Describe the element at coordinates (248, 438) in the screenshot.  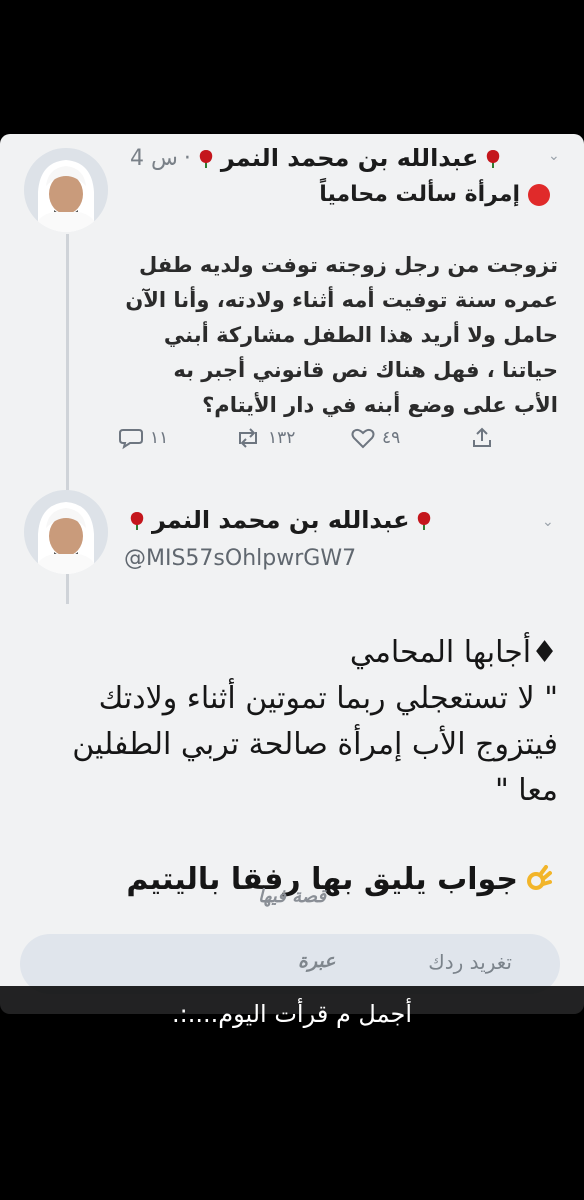
I see `retweet-icon` at that location.